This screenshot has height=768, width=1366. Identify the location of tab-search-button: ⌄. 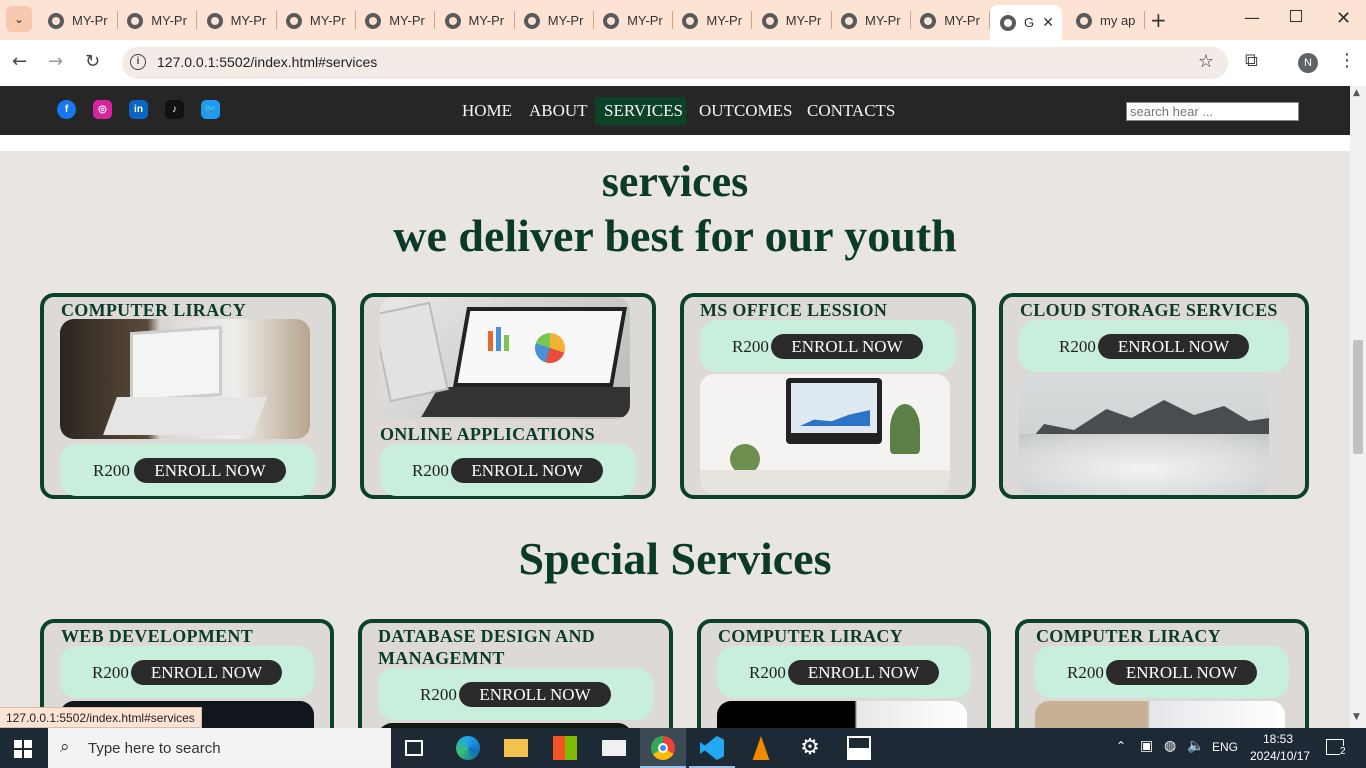
(19, 19).